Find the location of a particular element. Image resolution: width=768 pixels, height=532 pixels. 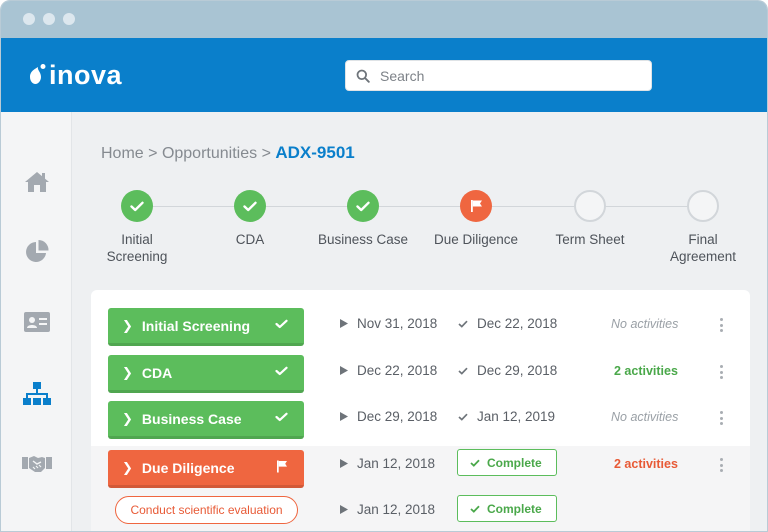

step-cda: CDA is located at coordinates (250, 219).